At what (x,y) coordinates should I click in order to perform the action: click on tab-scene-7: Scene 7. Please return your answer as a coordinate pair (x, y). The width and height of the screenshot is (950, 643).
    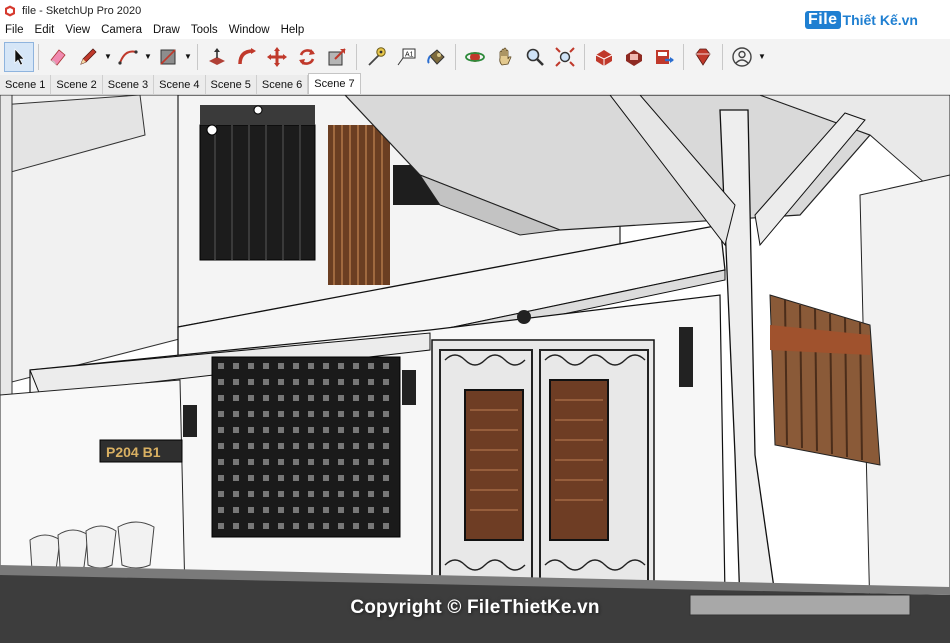
    Looking at the image, I should click on (334, 83).